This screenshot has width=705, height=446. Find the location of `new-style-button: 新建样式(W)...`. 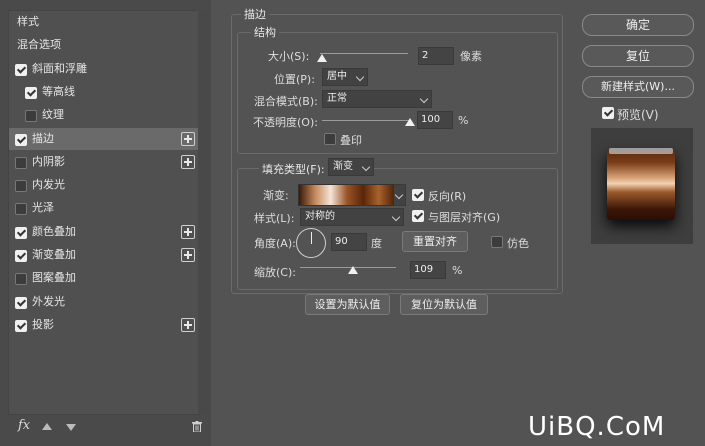

new-style-button: 新建样式(W)... is located at coordinates (638, 87).